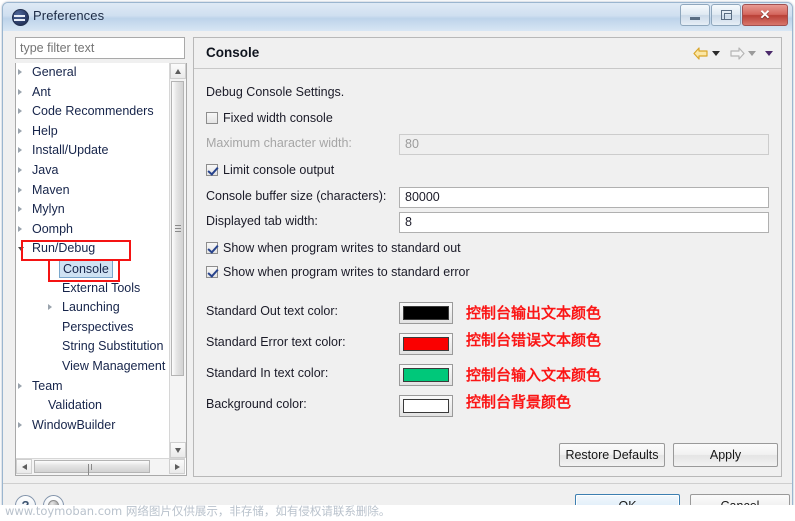 Image resolution: width=795 pixels, height=521 pixels. I want to click on titlebar: Preferences ✕, so click(397, 17).